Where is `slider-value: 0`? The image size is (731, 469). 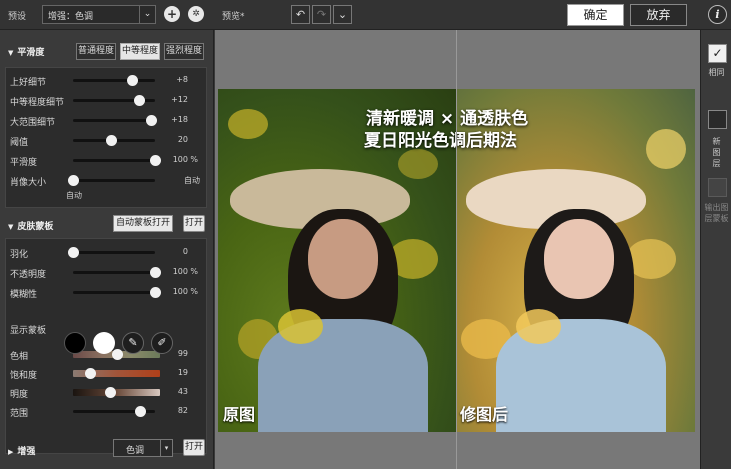
slider-value: 0 is located at coordinates (185, 251).